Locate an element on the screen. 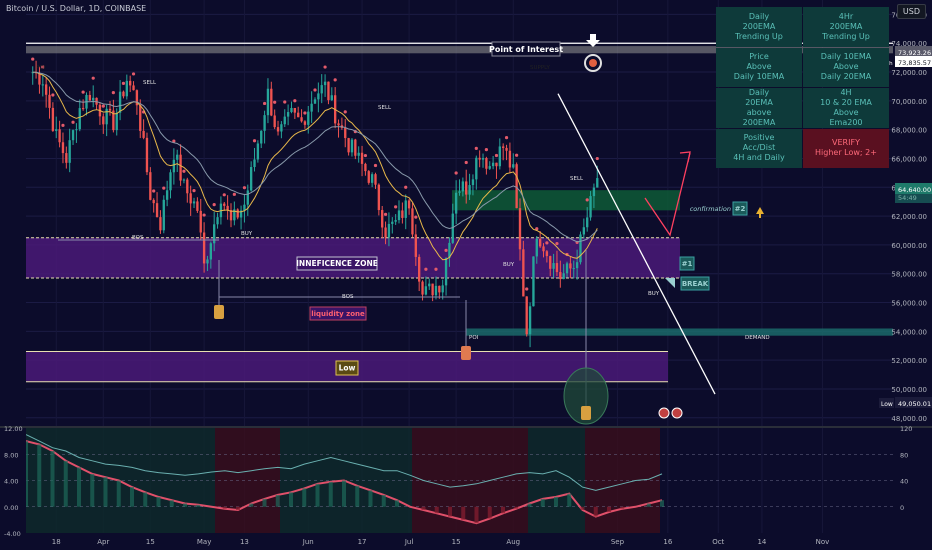 This screenshot has width=932, height=550. indicator-cell-line: above is located at coordinates (759, 112).